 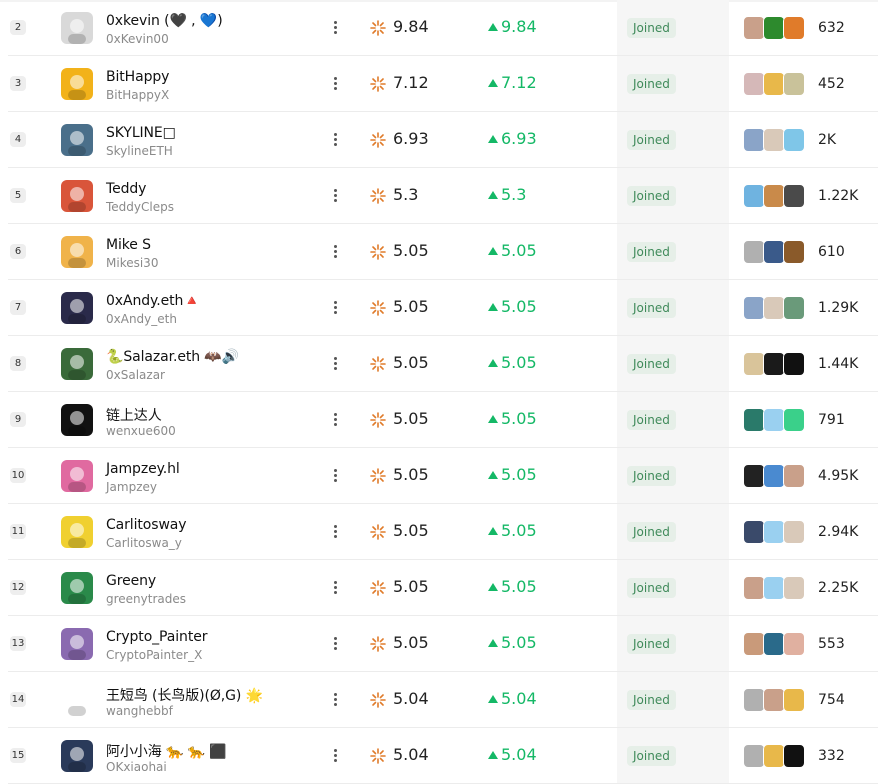 What do you see at coordinates (166, 751) in the screenshot?
I see `user-display-name: 阿小小海 🐆 🐆 ⬛` at bounding box center [166, 751].